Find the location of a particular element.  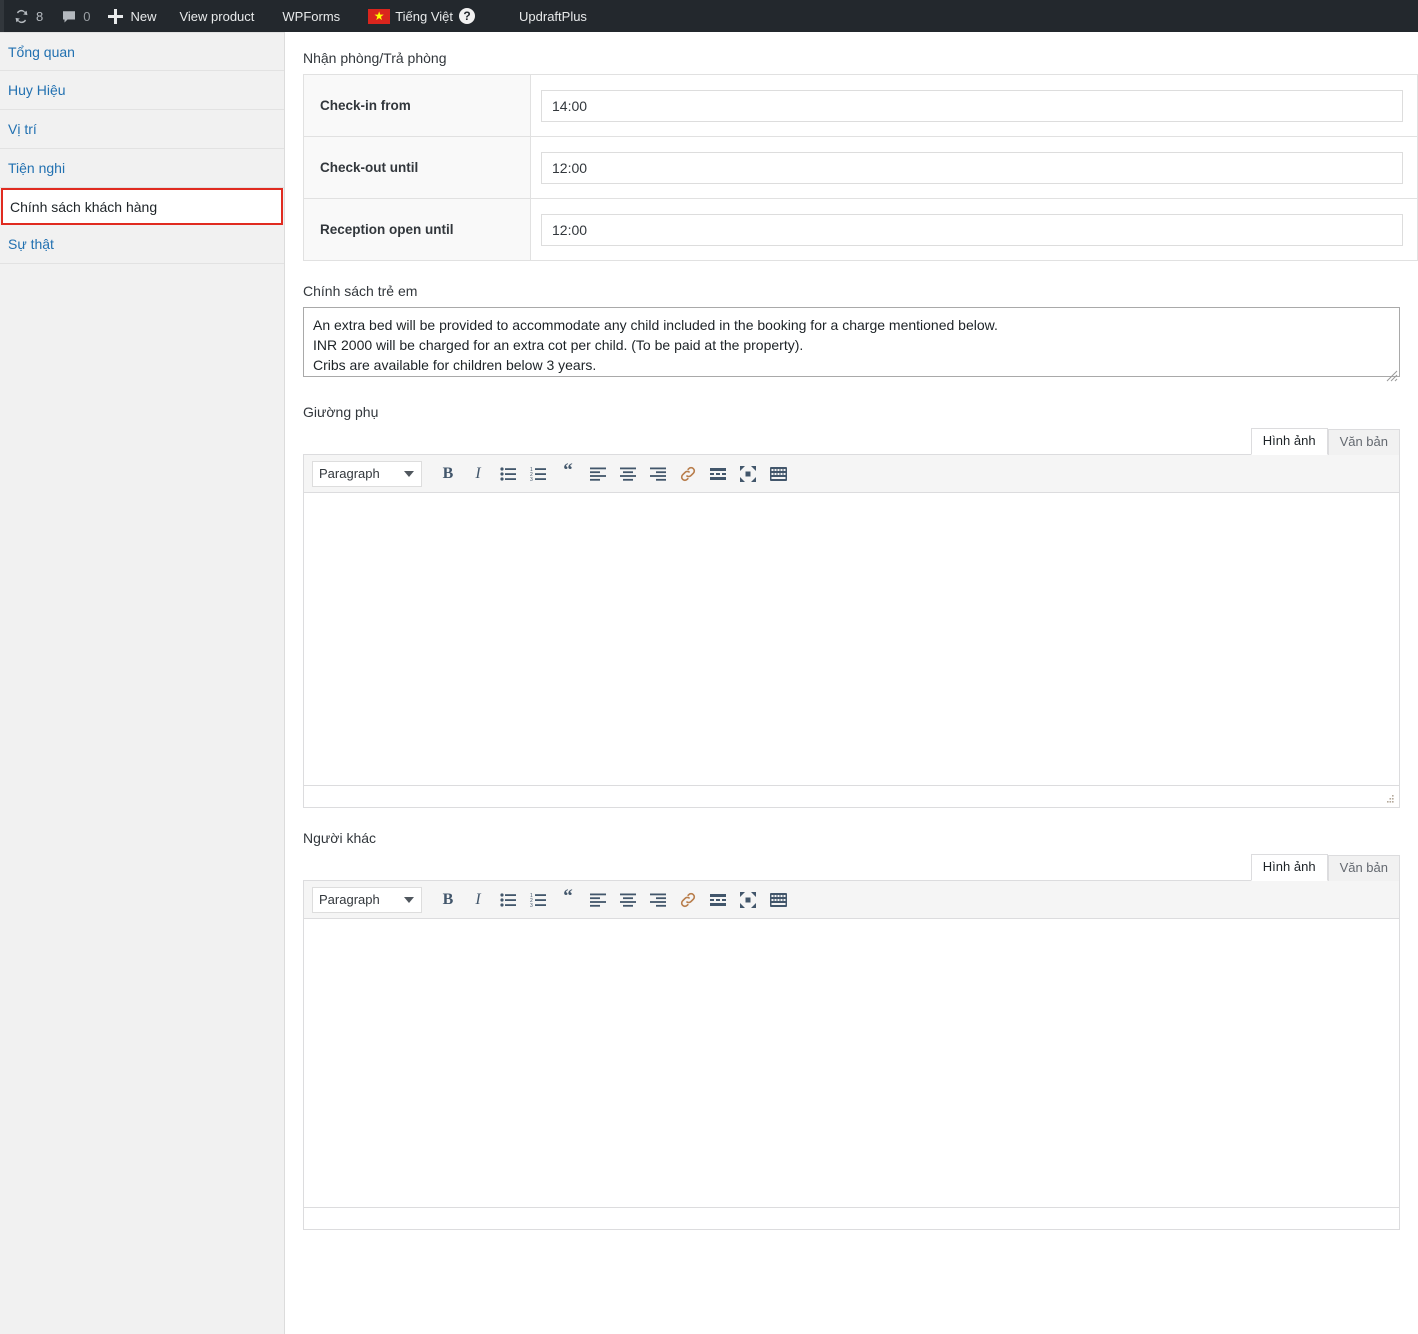

update-icon is located at coordinates (21, 16).